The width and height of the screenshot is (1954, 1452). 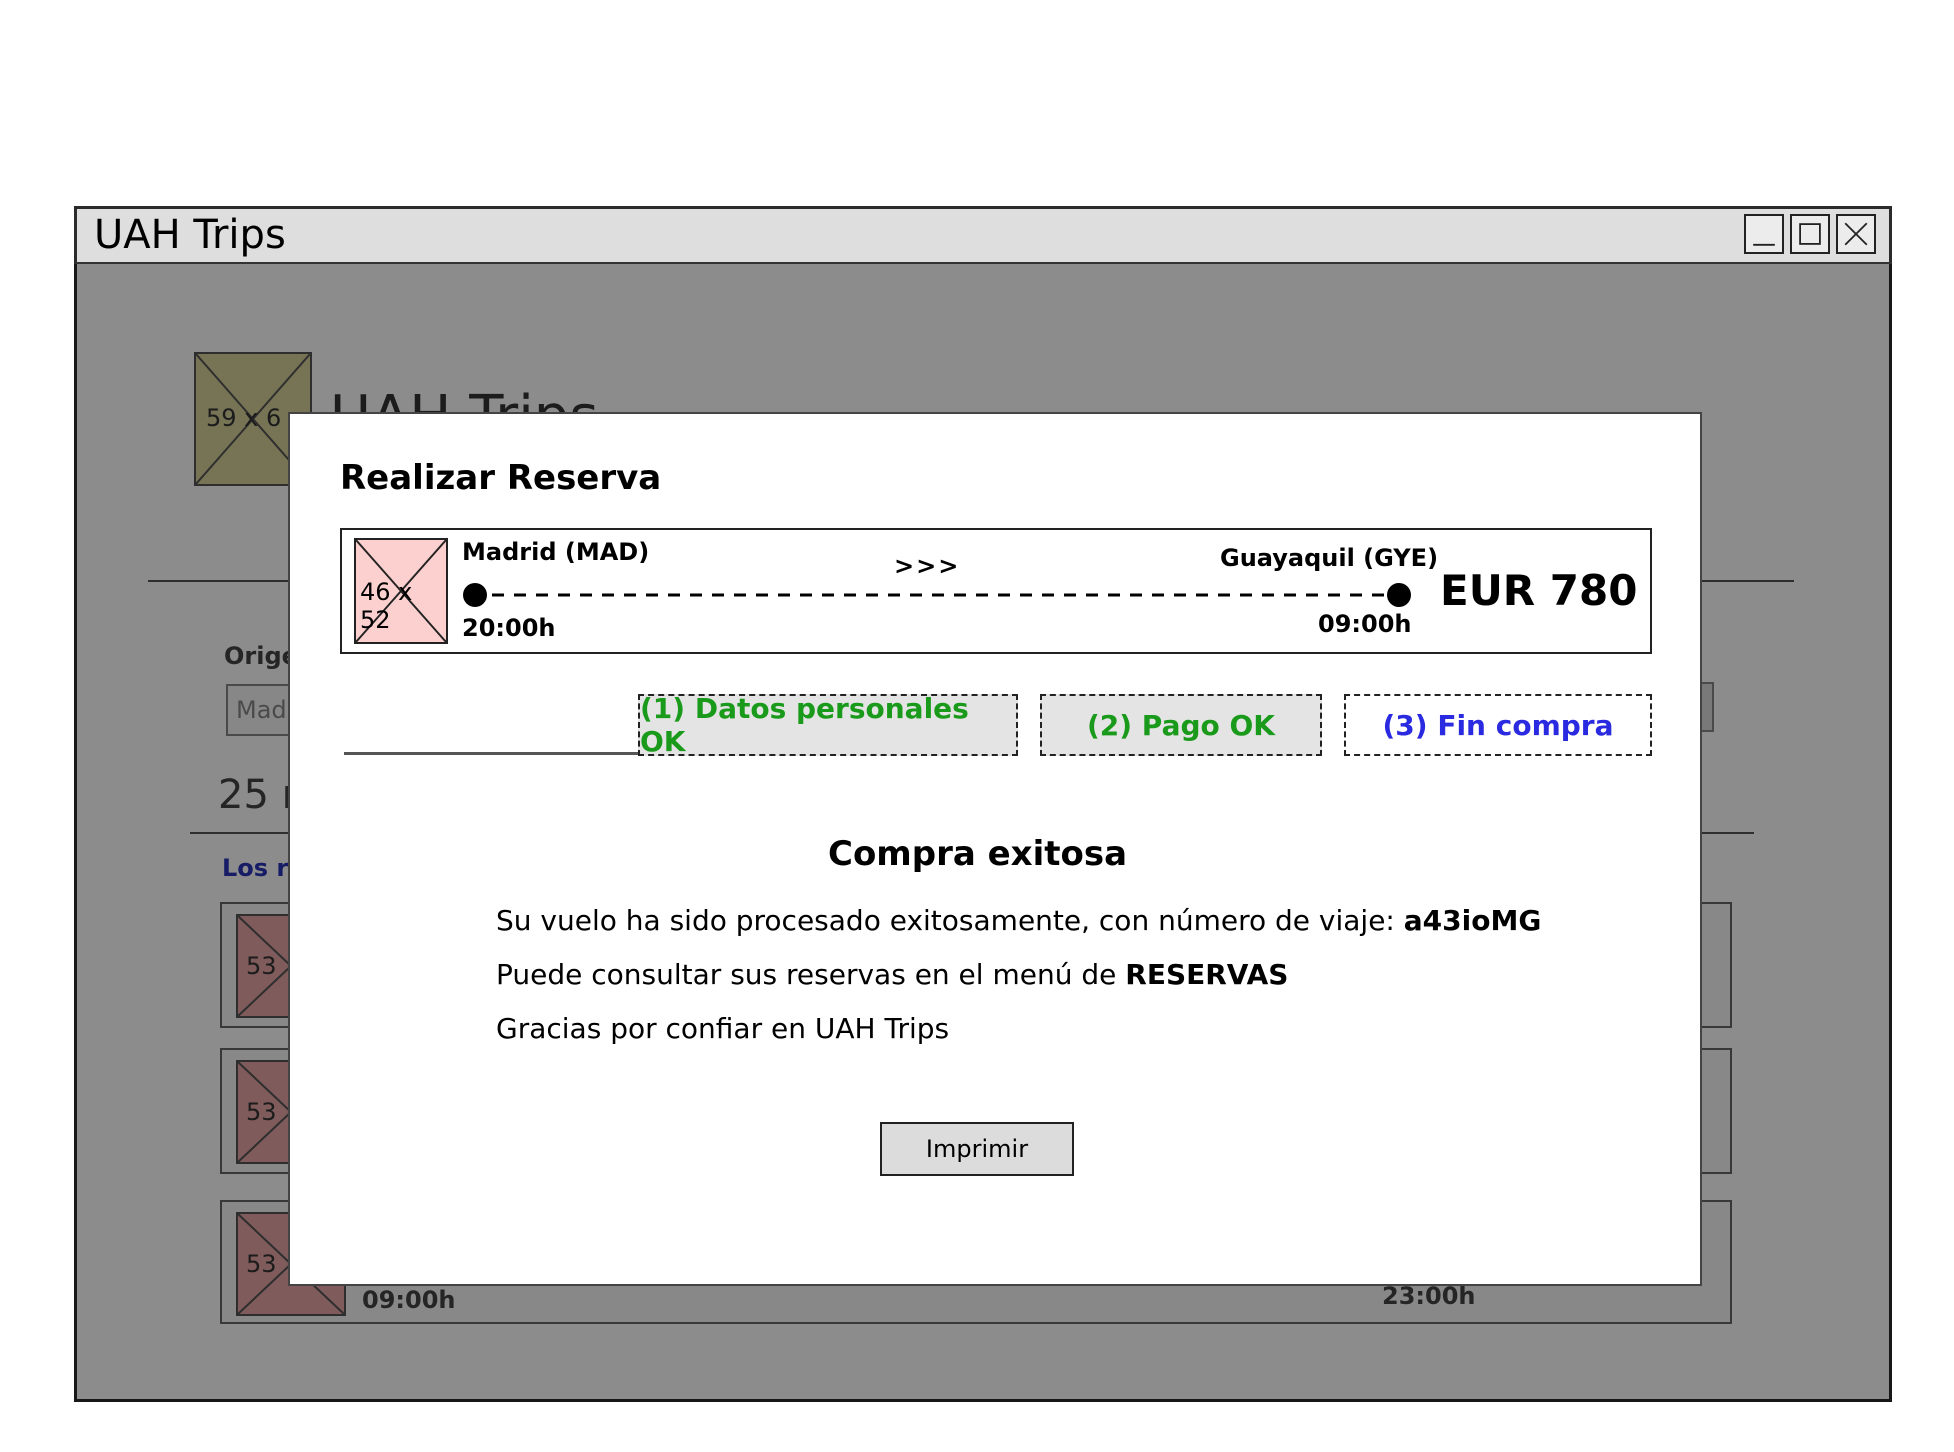 What do you see at coordinates (1329, 558) in the screenshot?
I see `destination-city: Guayaquil (GYE)` at bounding box center [1329, 558].